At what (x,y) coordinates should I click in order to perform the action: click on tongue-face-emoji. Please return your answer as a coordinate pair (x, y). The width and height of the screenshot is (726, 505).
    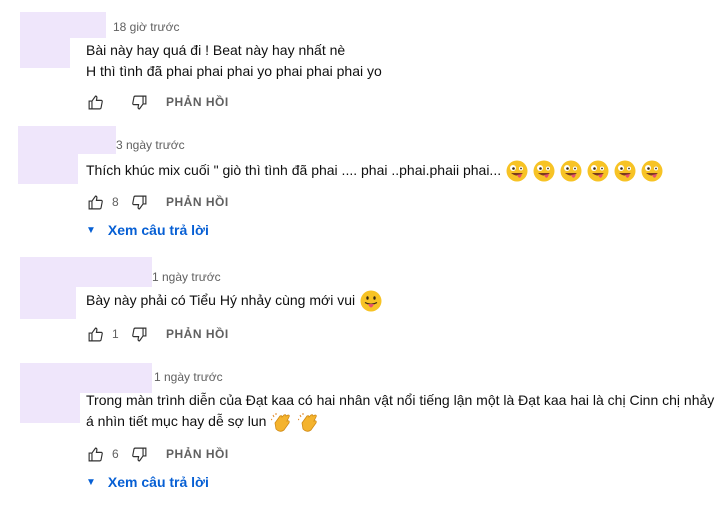
    Looking at the image, I should click on (371, 301).